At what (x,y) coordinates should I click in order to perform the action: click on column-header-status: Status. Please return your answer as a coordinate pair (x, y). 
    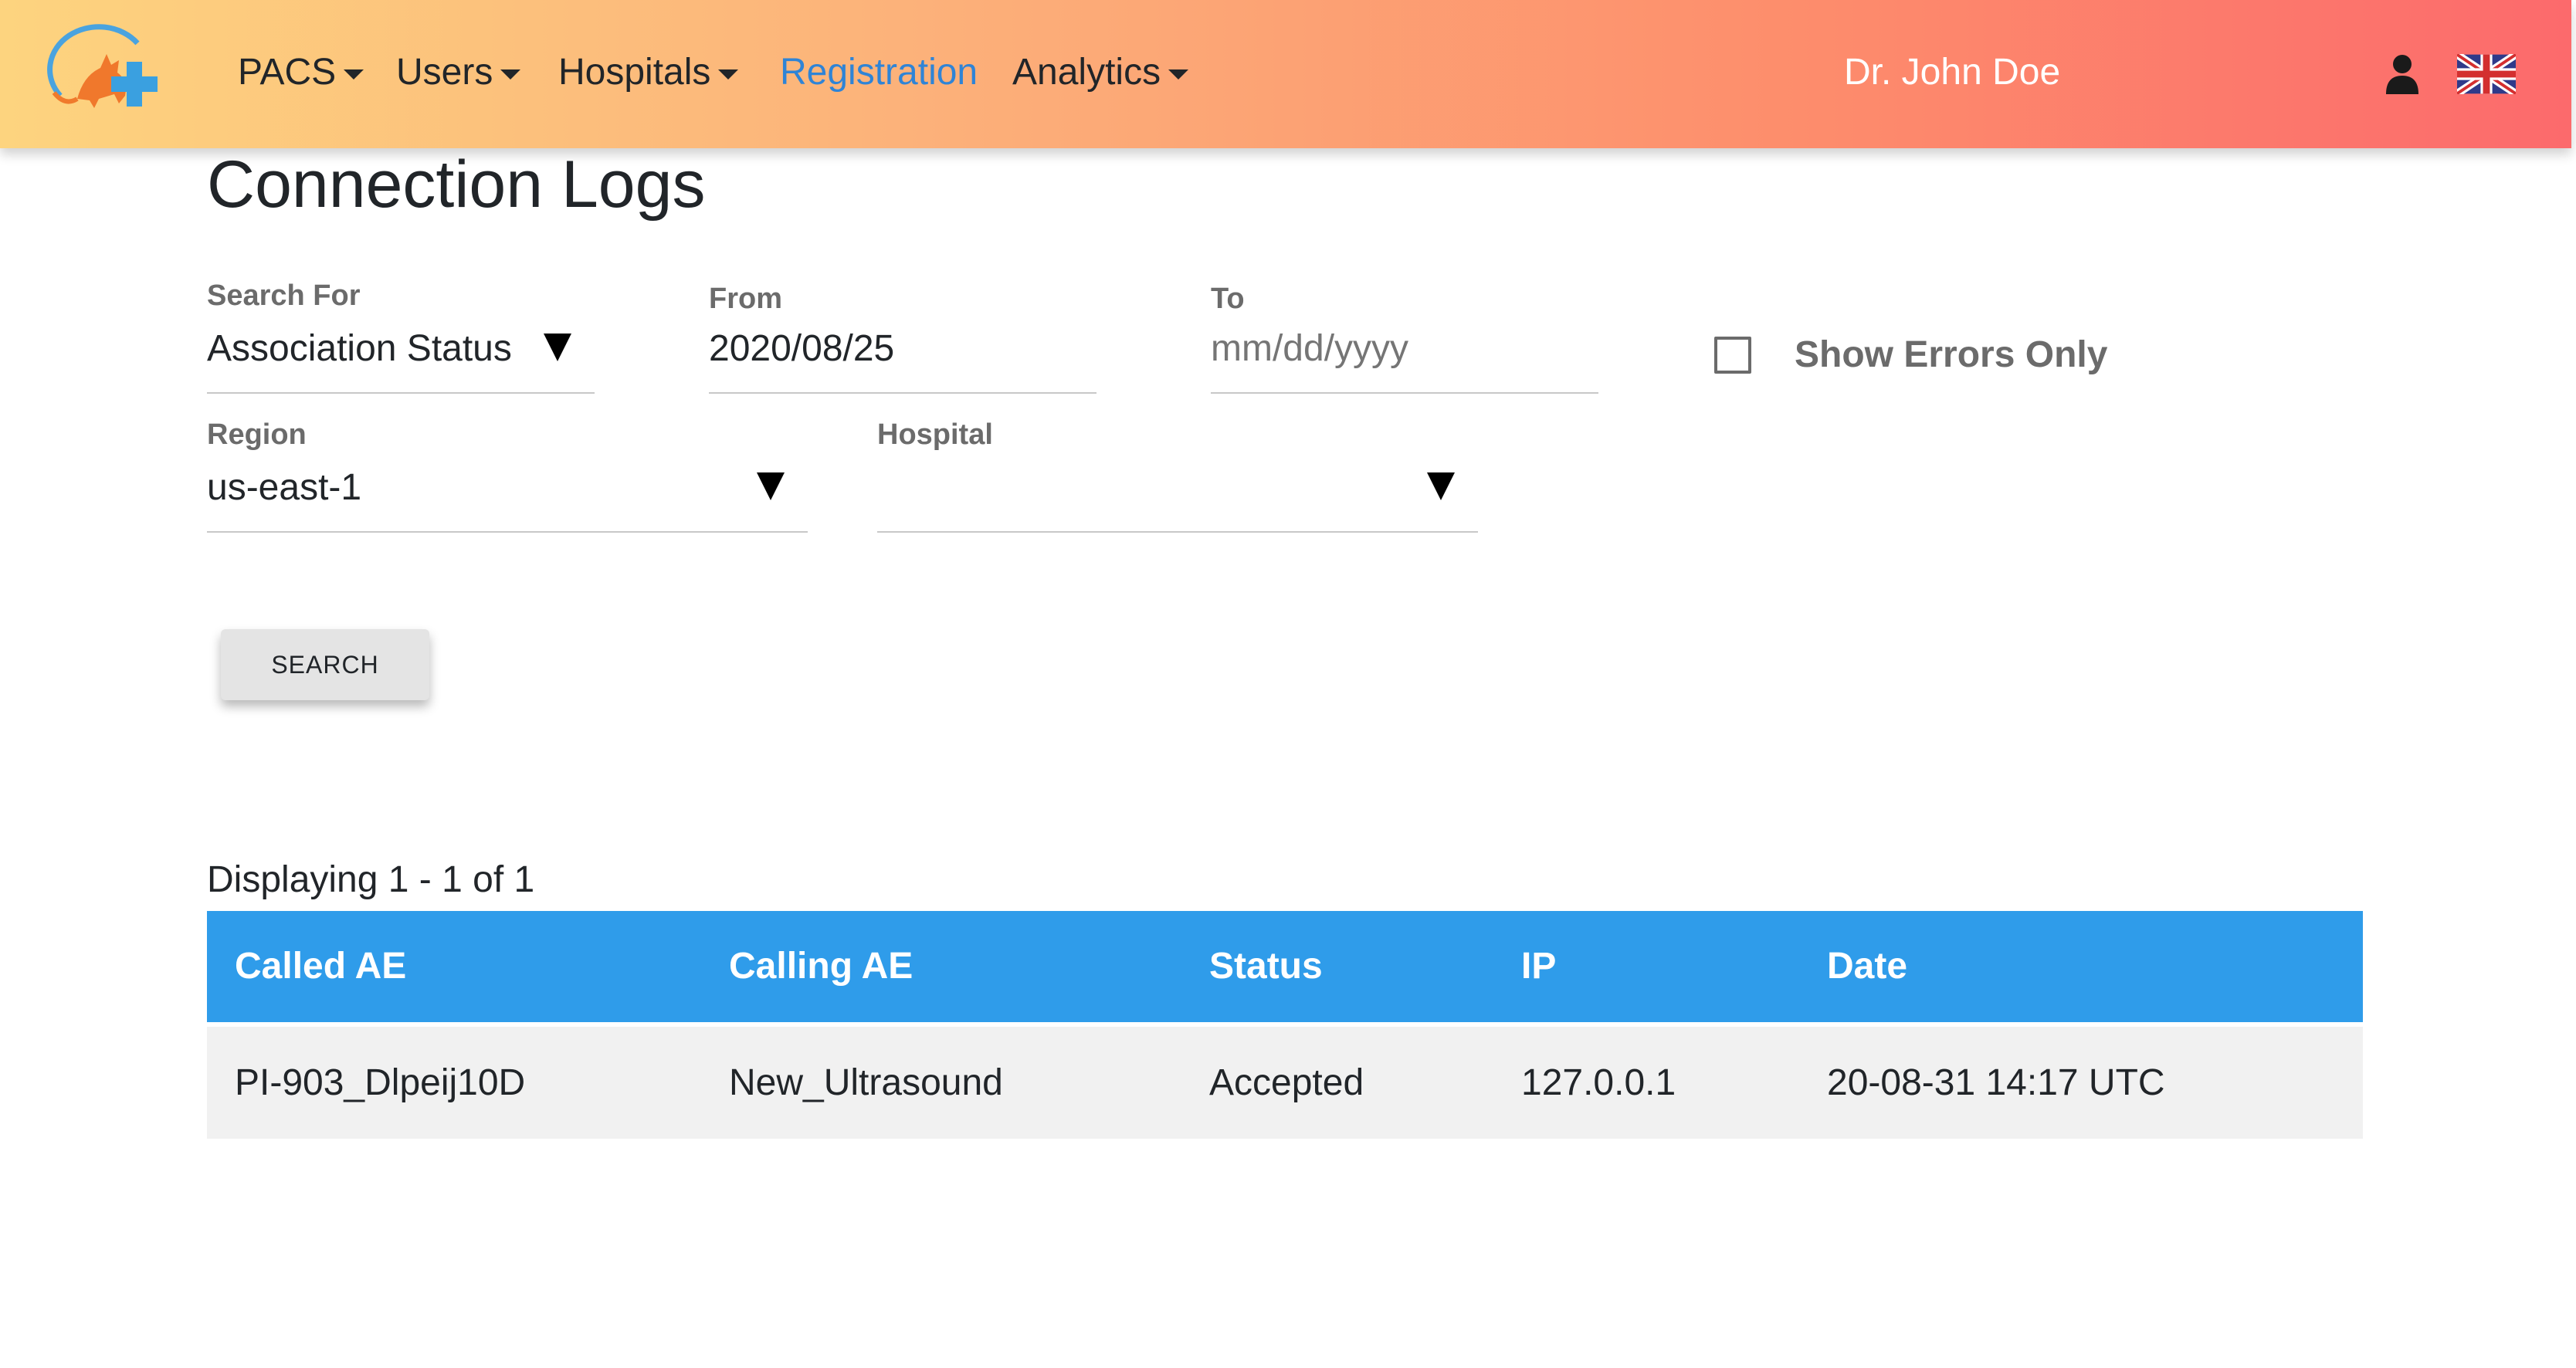
    Looking at the image, I should click on (1266, 966).